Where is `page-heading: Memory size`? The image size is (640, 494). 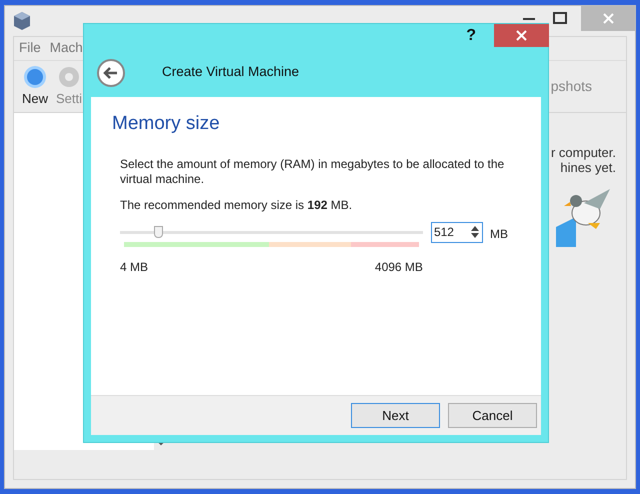
page-heading: Memory size is located at coordinates (166, 124).